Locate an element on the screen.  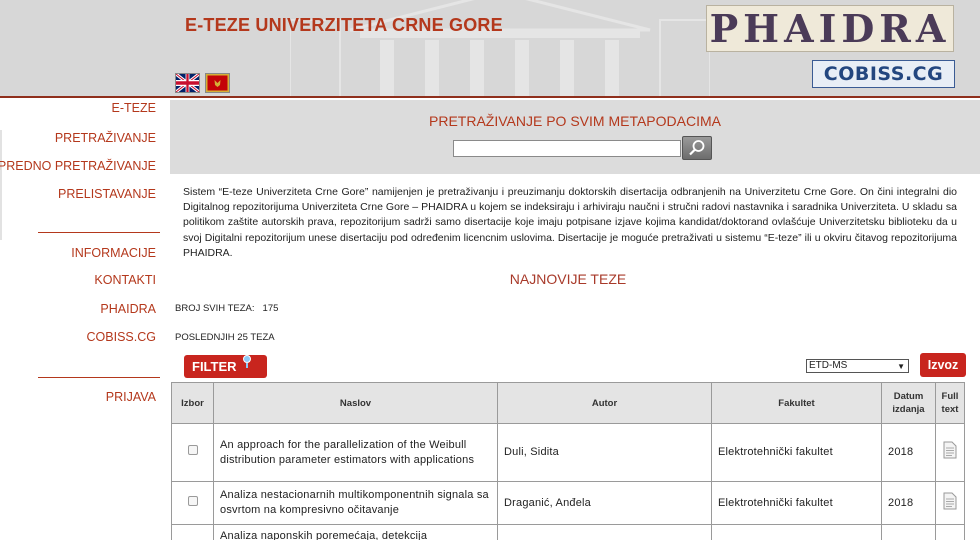
search-button is located at coordinates (697, 148).